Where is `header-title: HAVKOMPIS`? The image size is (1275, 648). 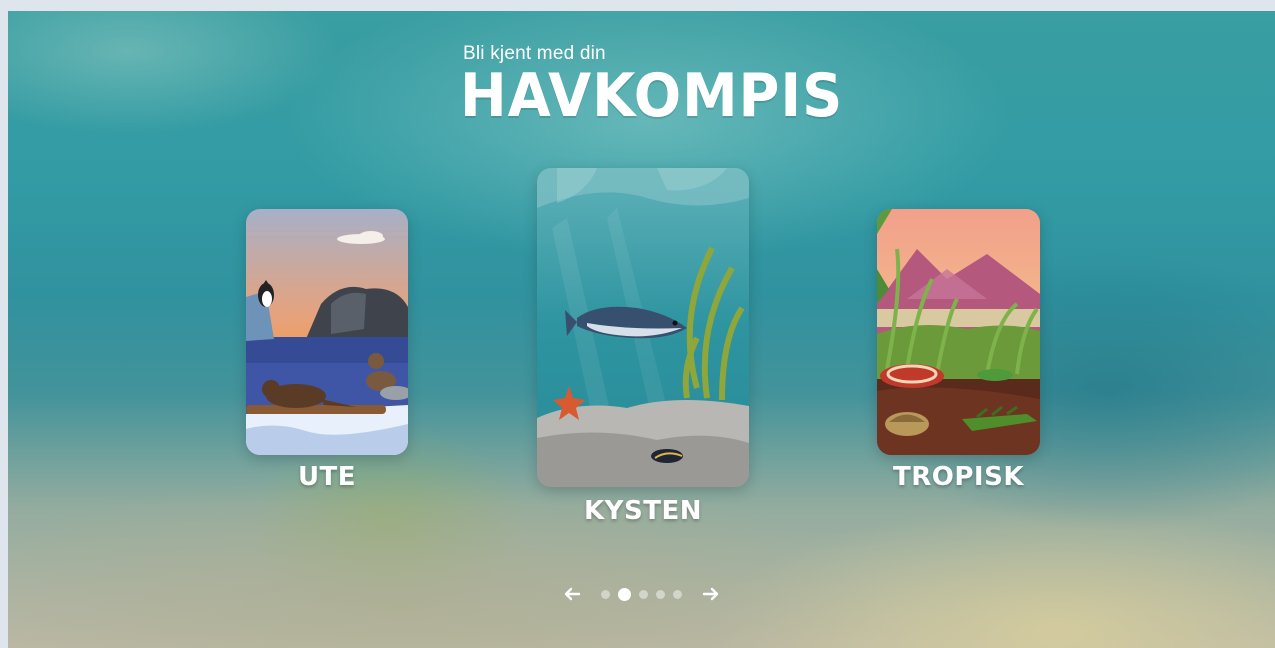
header-title: HAVKOMPIS is located at coordinates (652, 96).